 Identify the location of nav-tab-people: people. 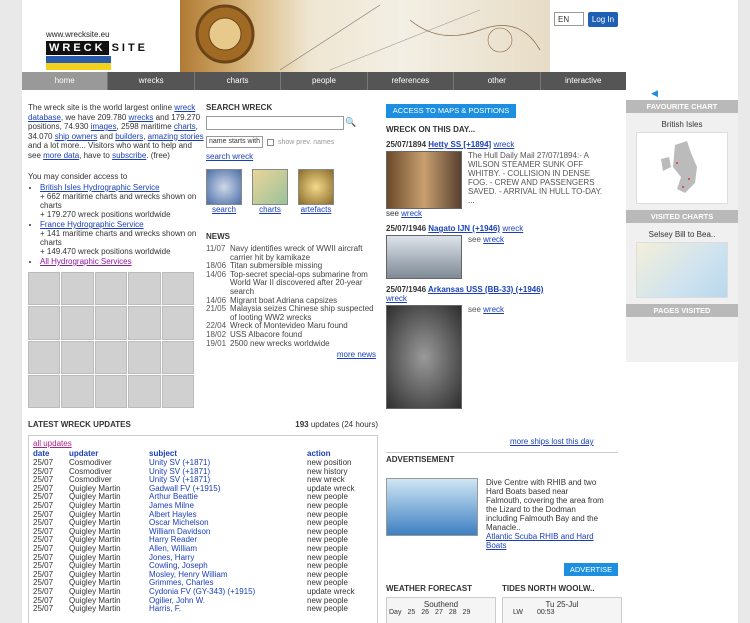
(324, 81).